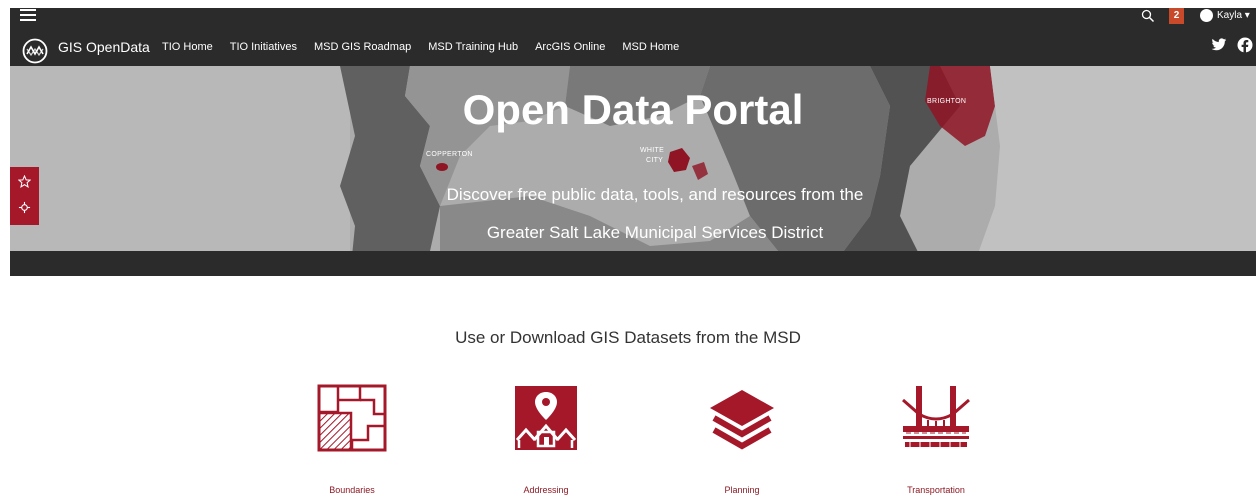 This screenshot has width=1256, height=498. What do you see at coordinates (936, 490) in the screenshot?
I see `tile-label-transportation: Transportation` at bounding box center [936, 490].